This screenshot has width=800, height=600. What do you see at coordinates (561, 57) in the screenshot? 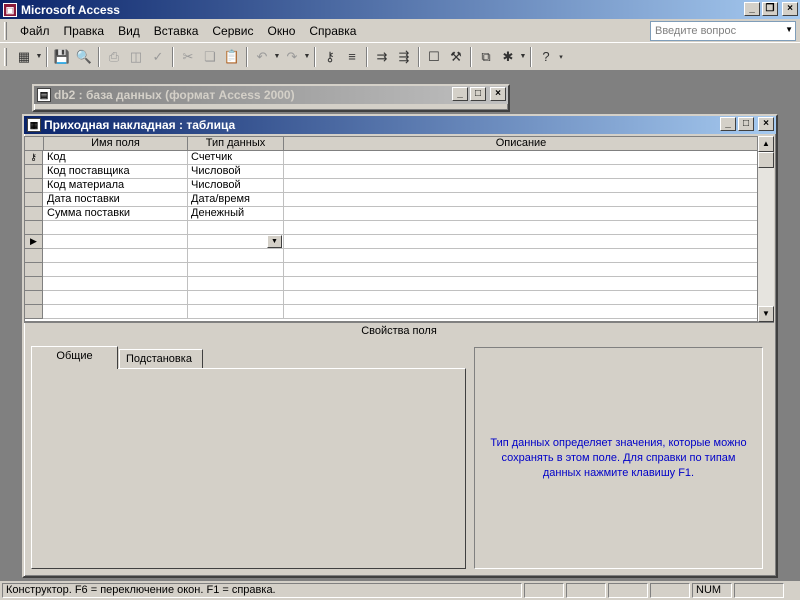
I see `toolbar-options-icon: ▾` at bounding box center [561, 57].